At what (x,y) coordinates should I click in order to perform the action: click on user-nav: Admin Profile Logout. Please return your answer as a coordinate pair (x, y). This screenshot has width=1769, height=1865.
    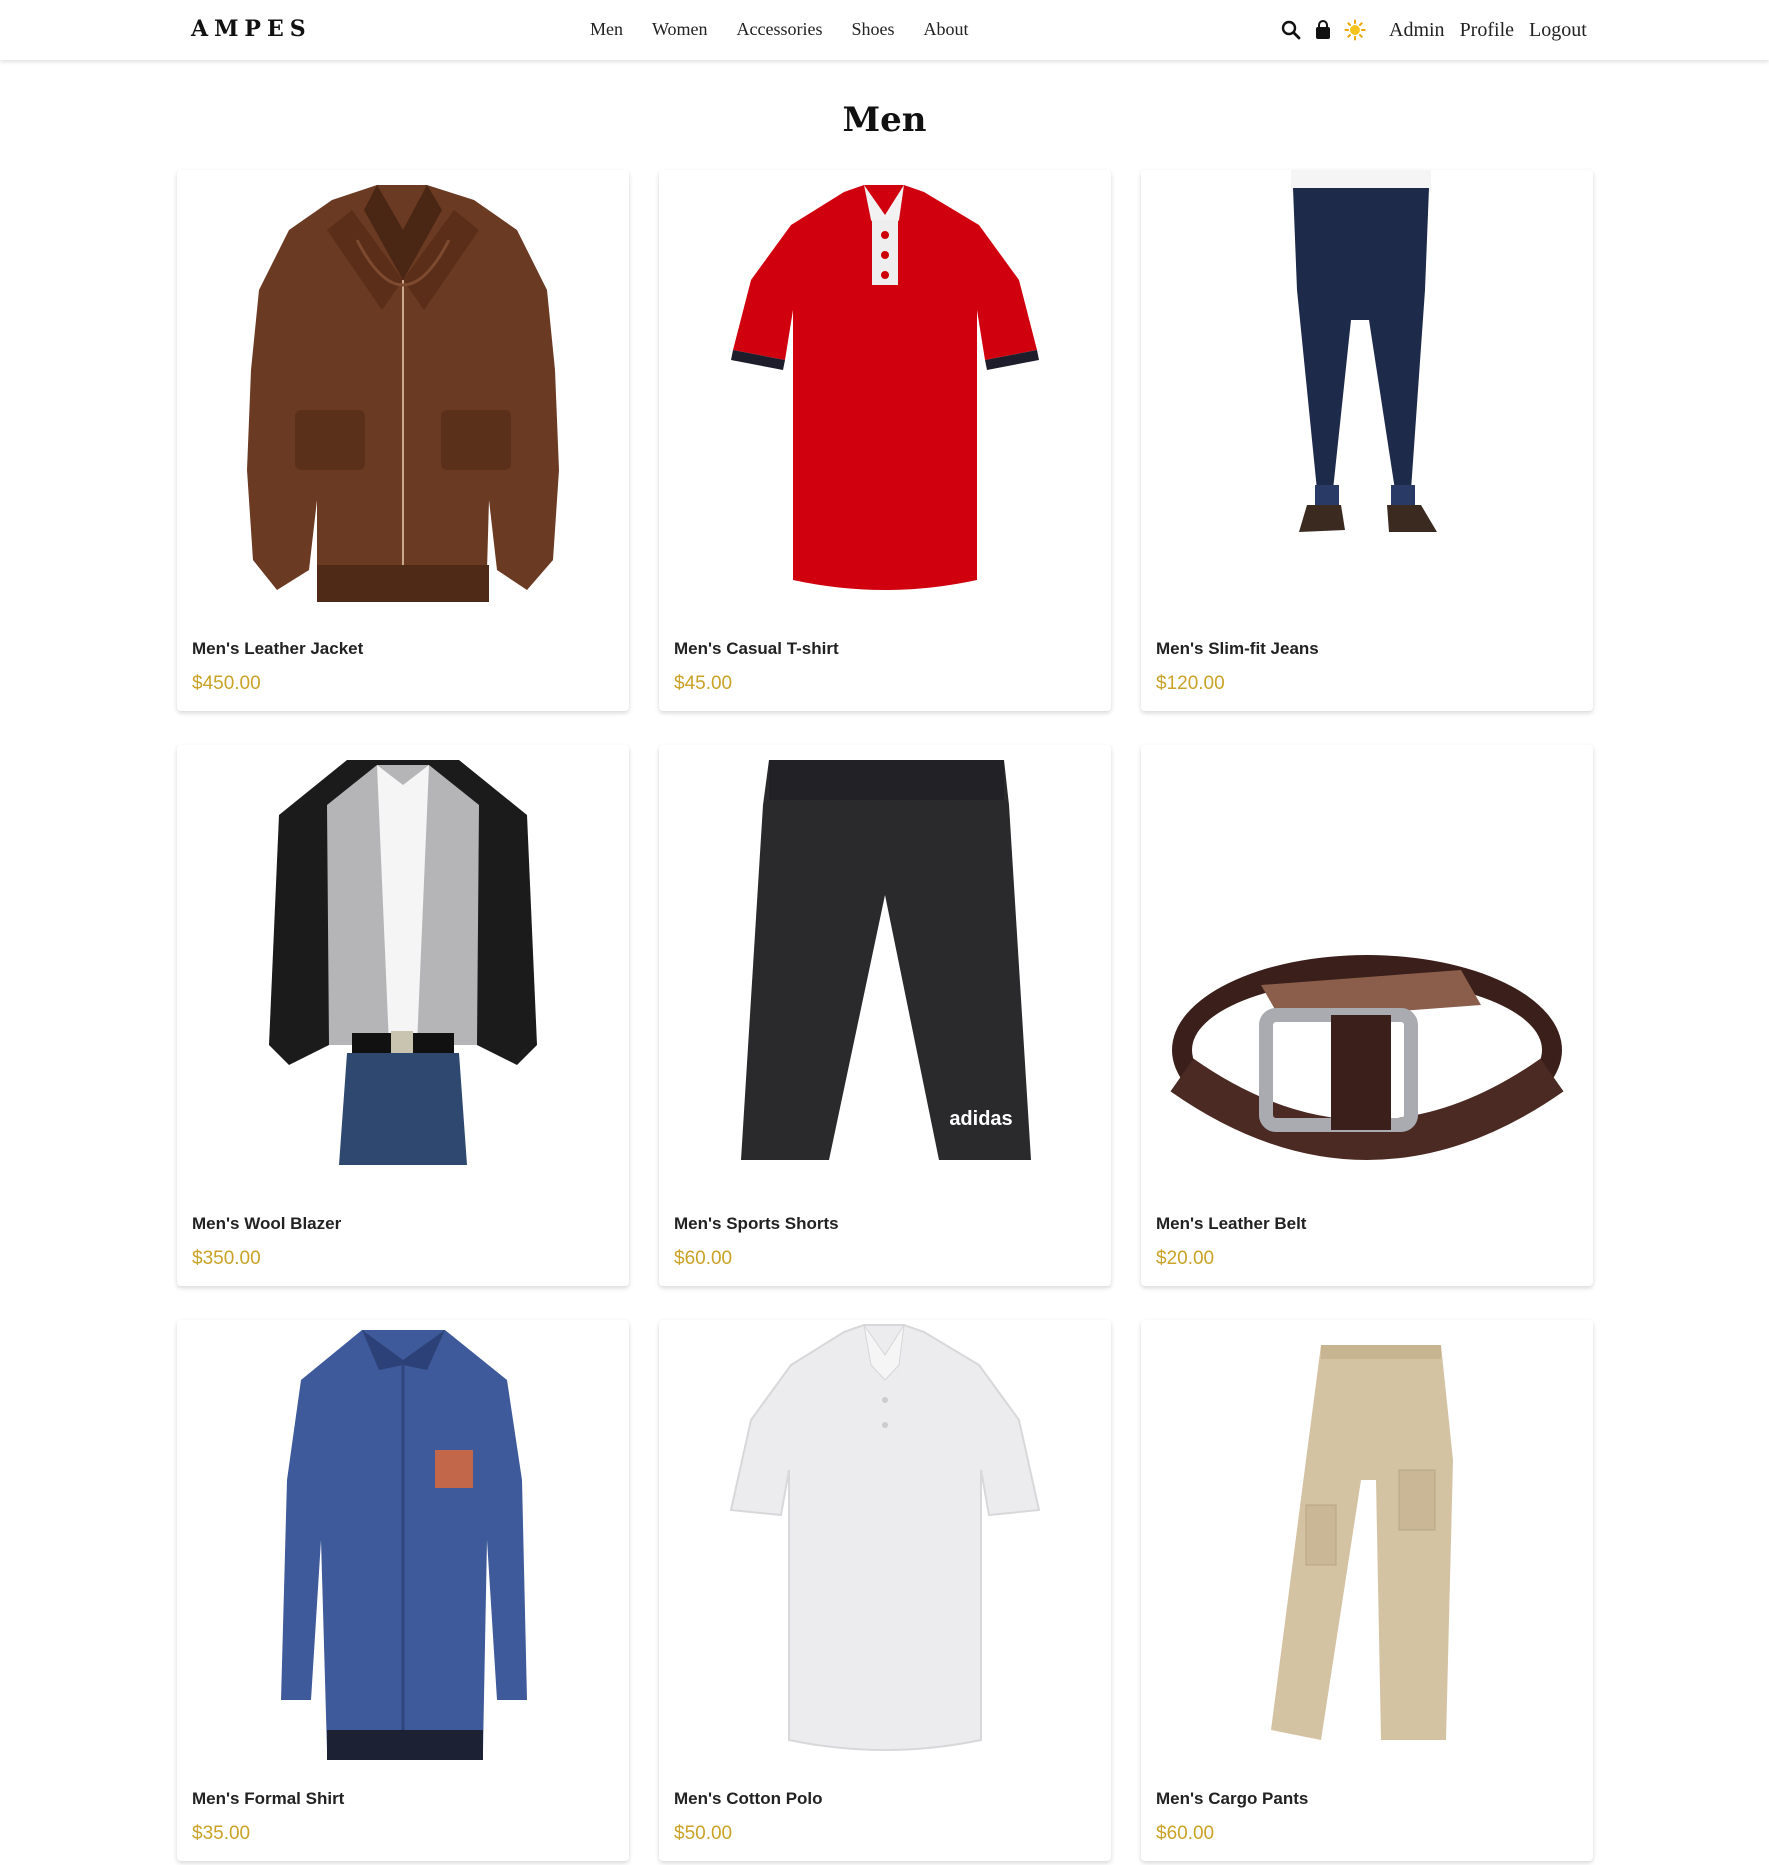
    Looking at the image, I should click on (1432, 30).